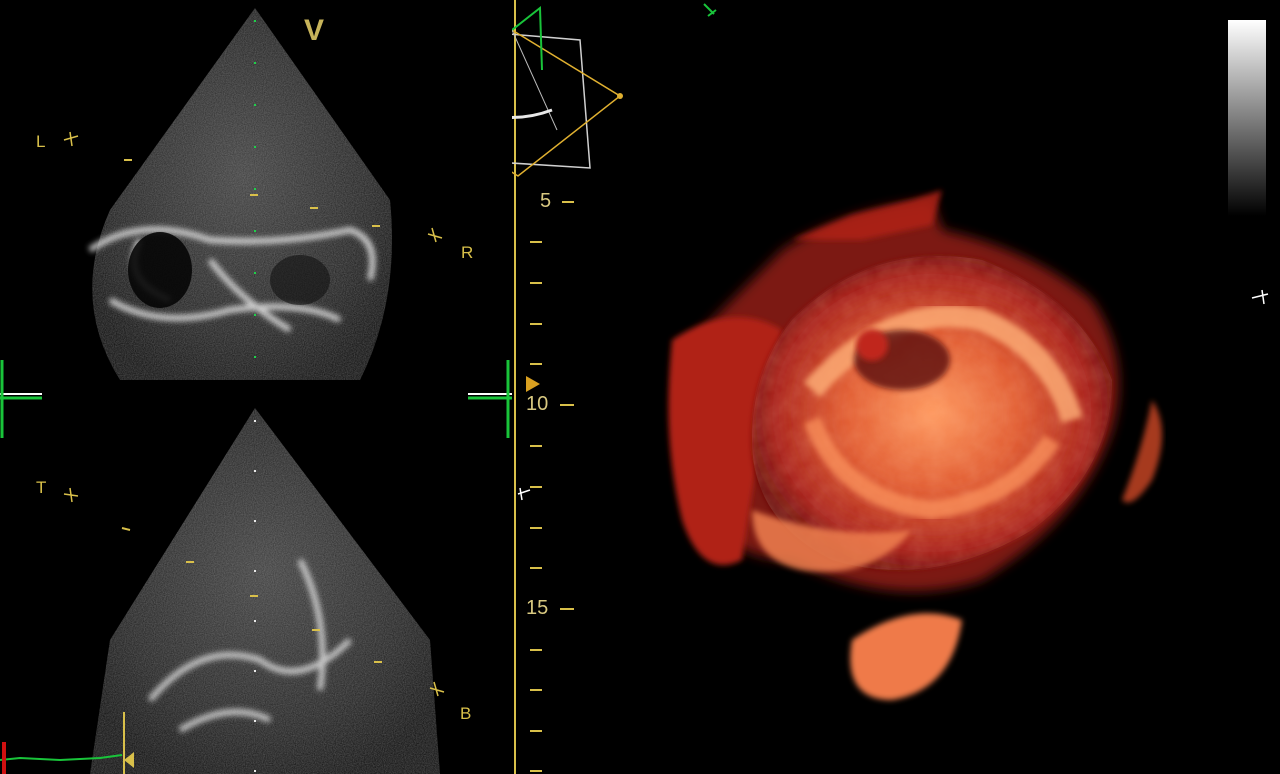 The image size is (1280, 774). I want to click on depth-mark-10: 10, so click(537, 404).